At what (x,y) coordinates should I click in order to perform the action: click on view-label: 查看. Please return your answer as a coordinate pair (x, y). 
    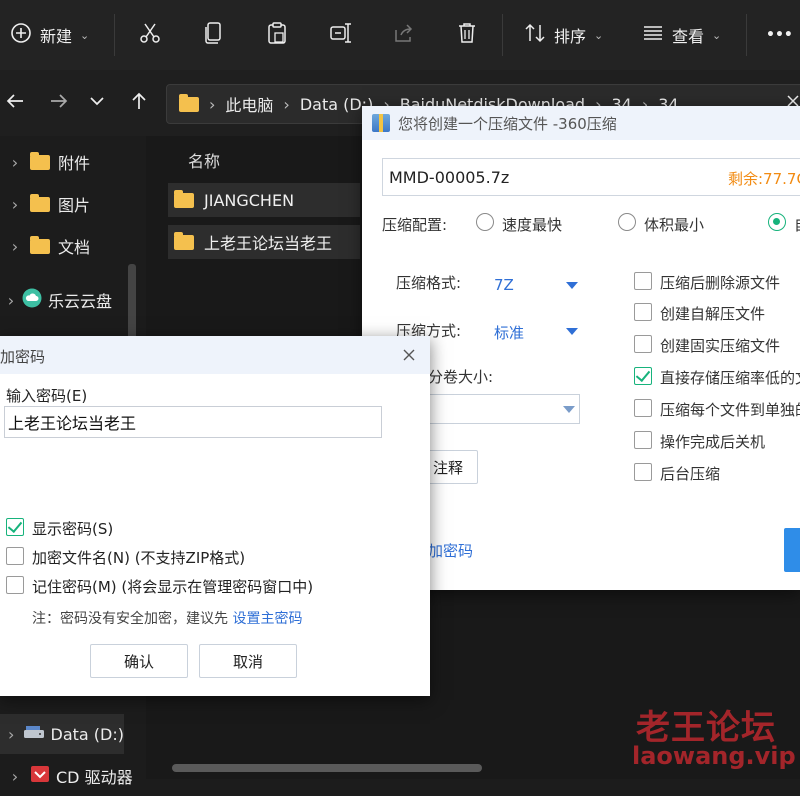
    Looking at the image, I should click on (688, 36).